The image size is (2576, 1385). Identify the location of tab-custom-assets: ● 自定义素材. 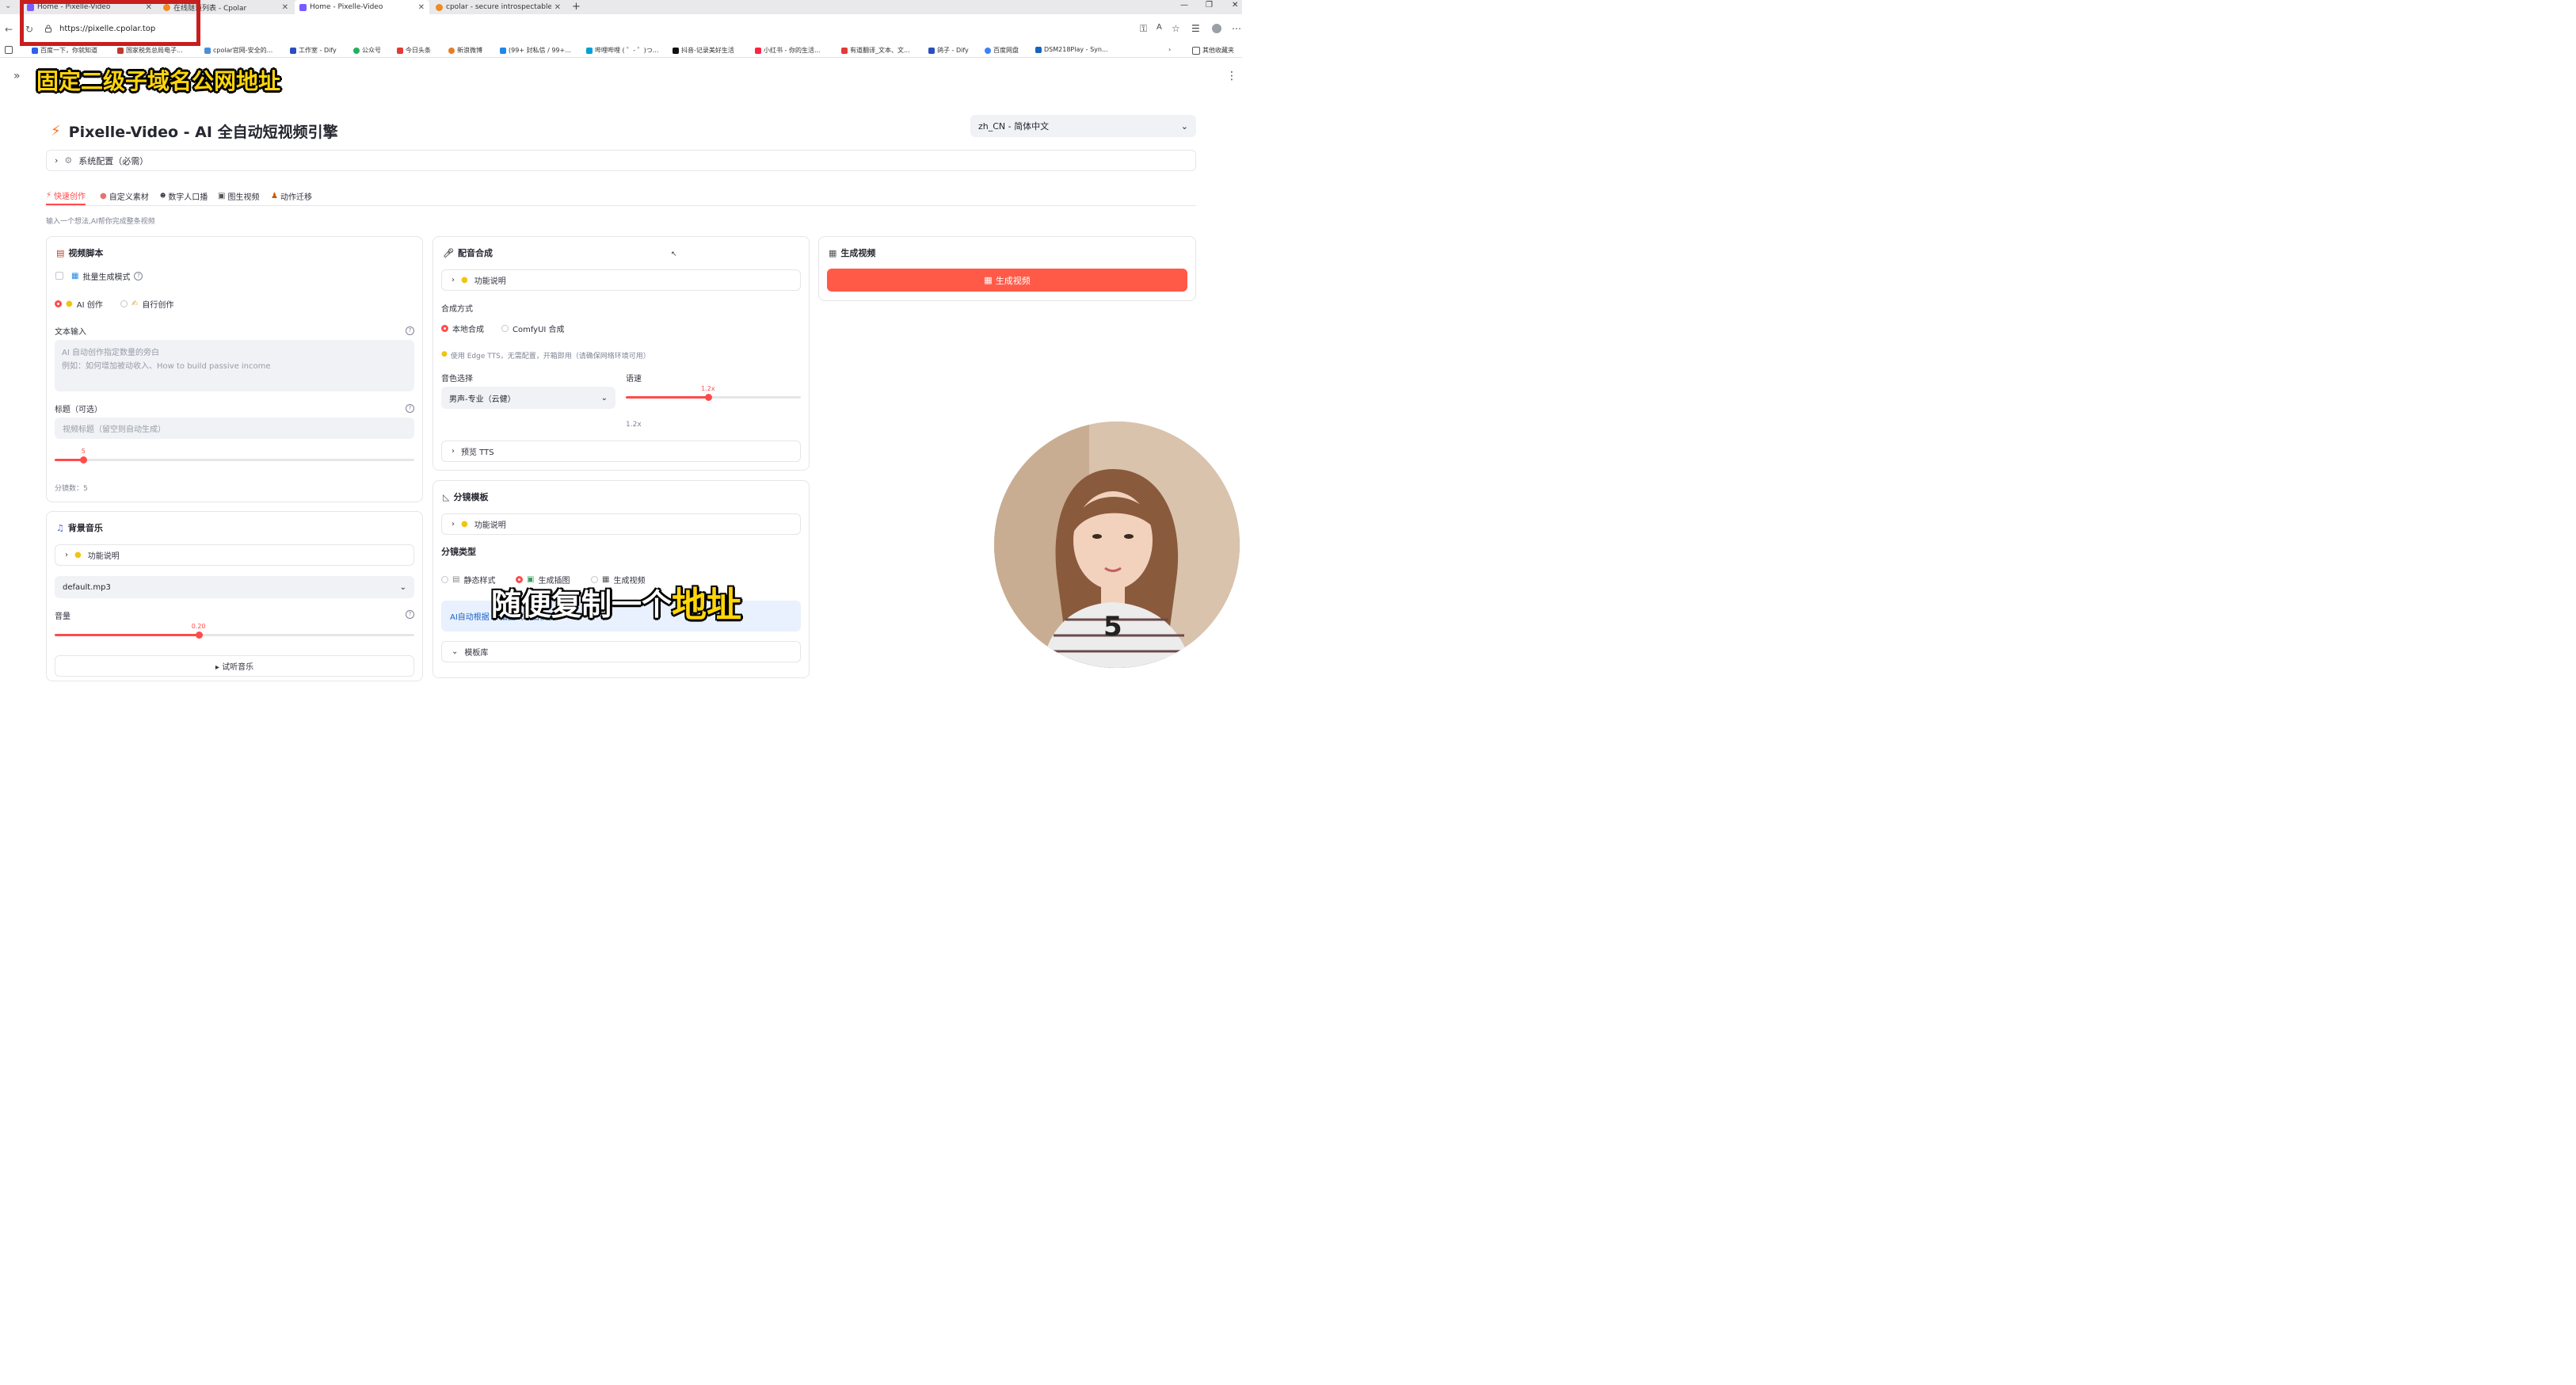
(125, 195).